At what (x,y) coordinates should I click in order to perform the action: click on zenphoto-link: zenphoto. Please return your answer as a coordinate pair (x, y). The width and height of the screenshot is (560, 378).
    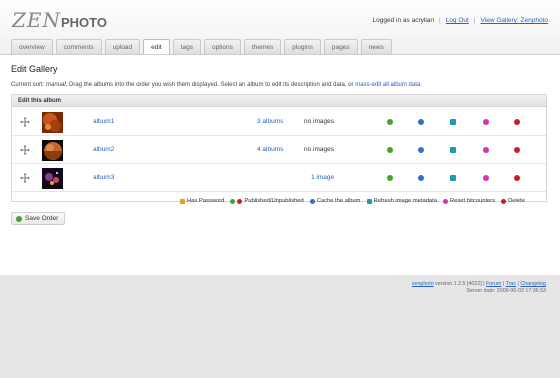
    Looking at the image, I should click on (423, 284).